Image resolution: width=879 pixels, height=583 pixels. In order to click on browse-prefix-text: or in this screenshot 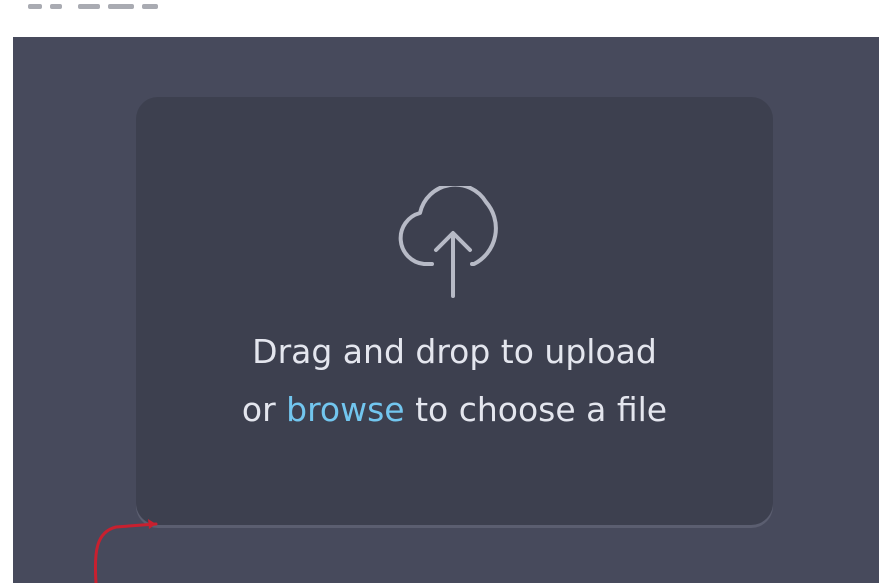, I will do `click(264, 409)`.